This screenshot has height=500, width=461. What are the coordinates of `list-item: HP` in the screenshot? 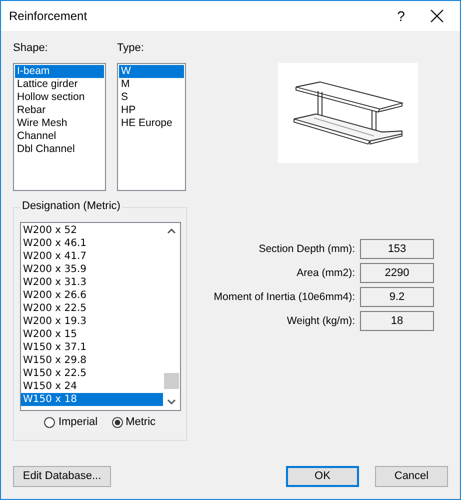 It's located at (151, 110).